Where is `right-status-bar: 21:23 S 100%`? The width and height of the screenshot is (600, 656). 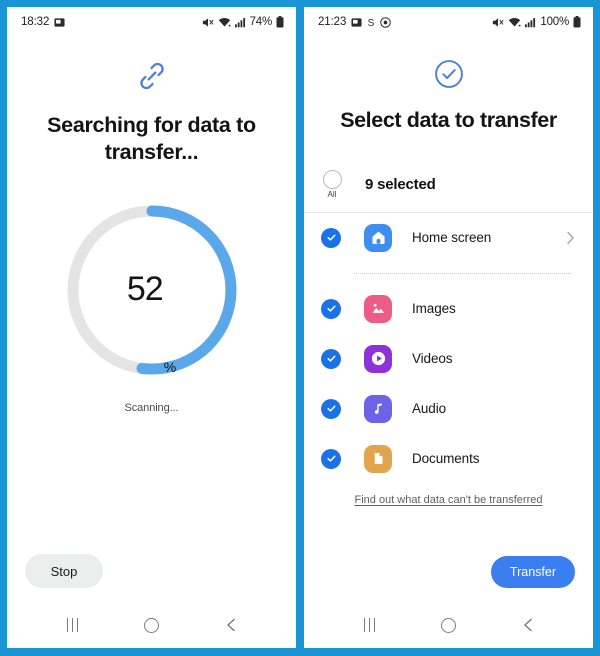 right-status-bar: 21:23 S 100% is located at coordinates (448, 22).